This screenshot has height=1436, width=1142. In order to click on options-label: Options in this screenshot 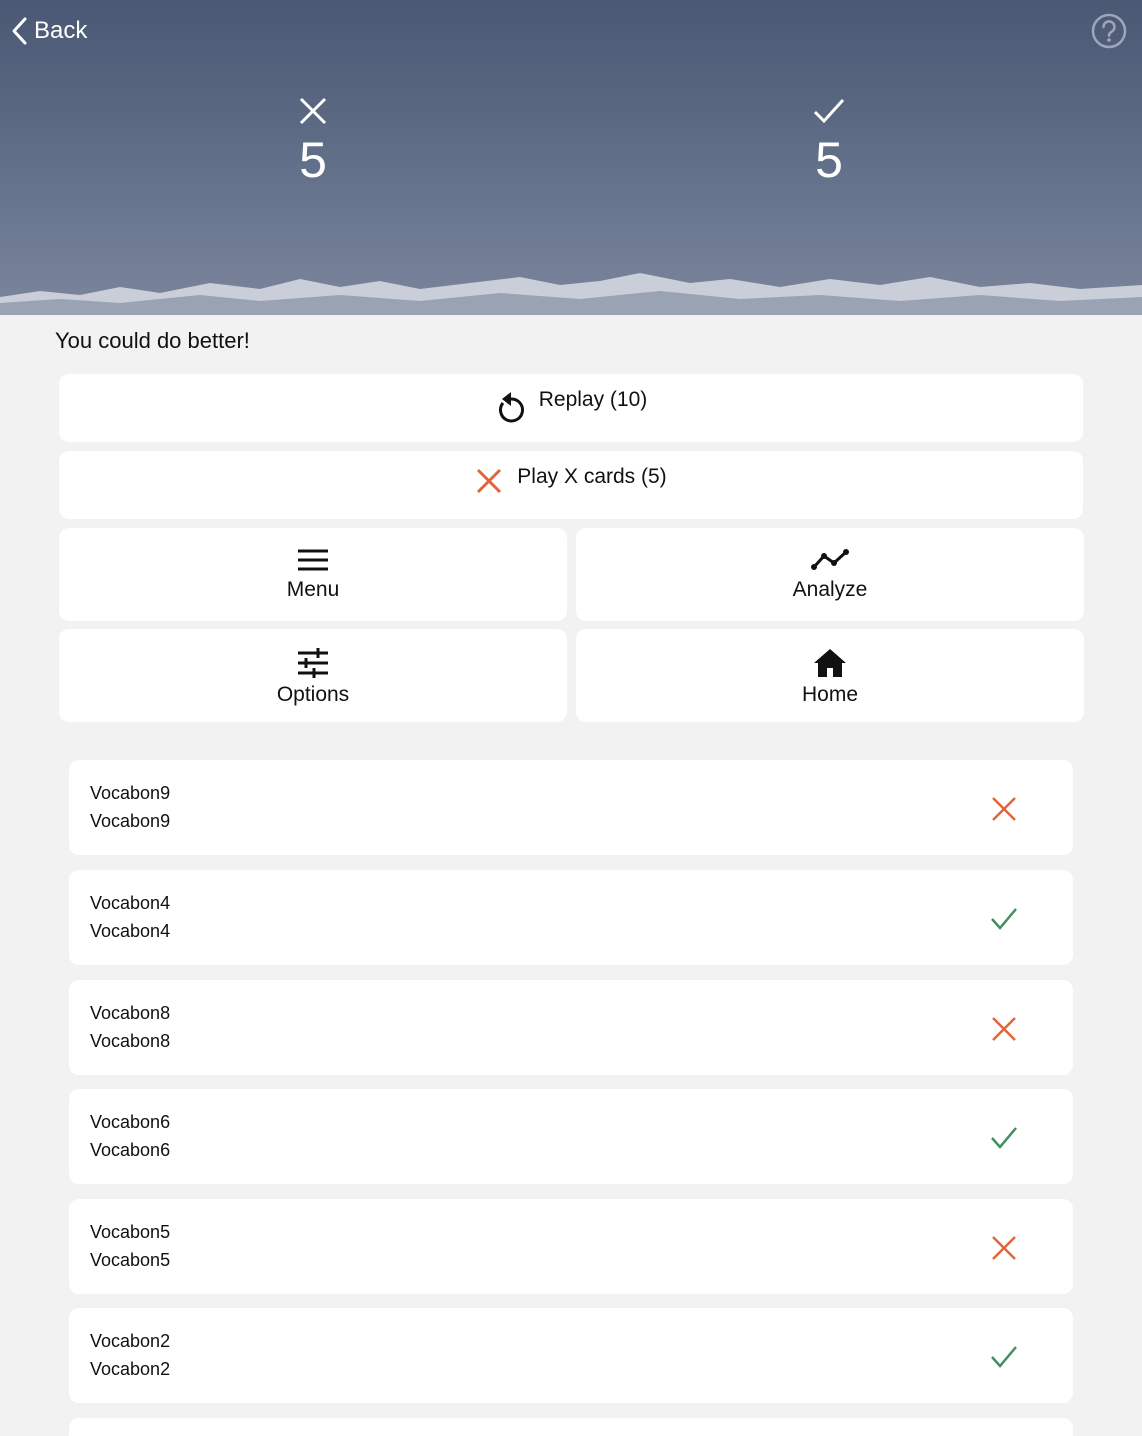, I will do `click(313, 694)`.